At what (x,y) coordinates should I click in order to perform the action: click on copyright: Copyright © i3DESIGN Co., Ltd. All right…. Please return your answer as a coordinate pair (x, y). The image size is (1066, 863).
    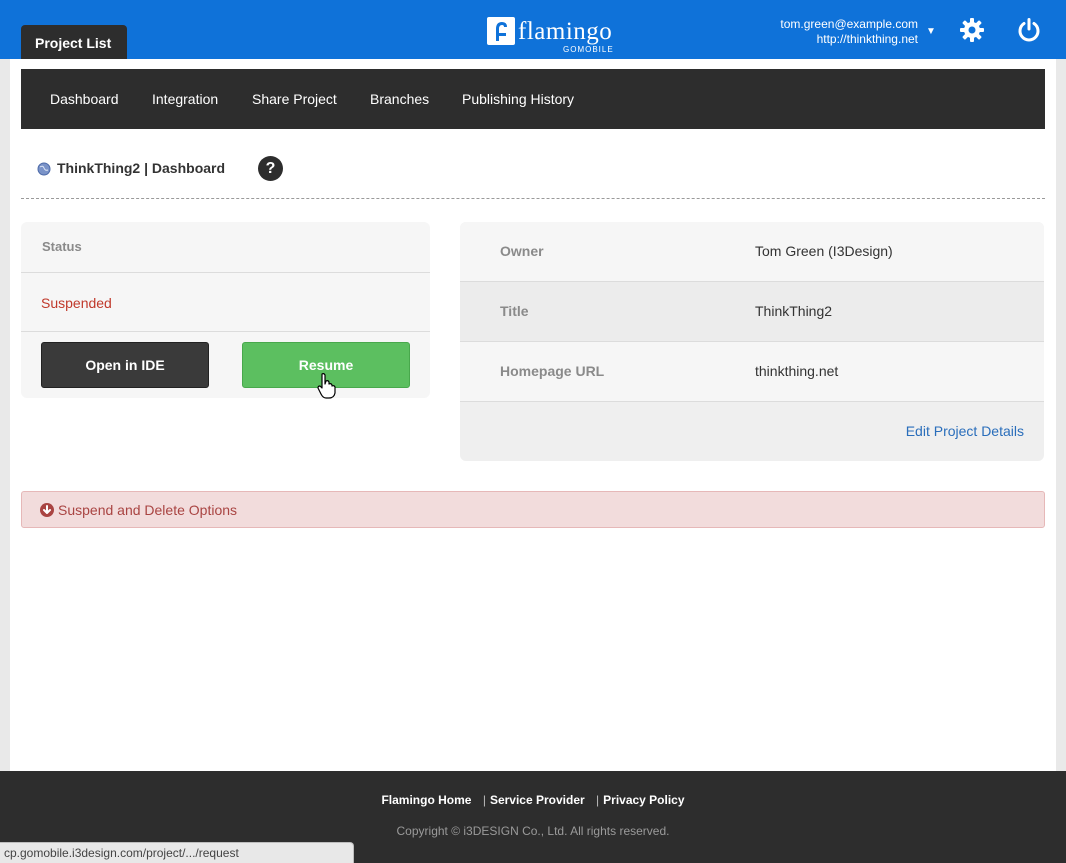
    Looking at the image, I should click on (533, 831).